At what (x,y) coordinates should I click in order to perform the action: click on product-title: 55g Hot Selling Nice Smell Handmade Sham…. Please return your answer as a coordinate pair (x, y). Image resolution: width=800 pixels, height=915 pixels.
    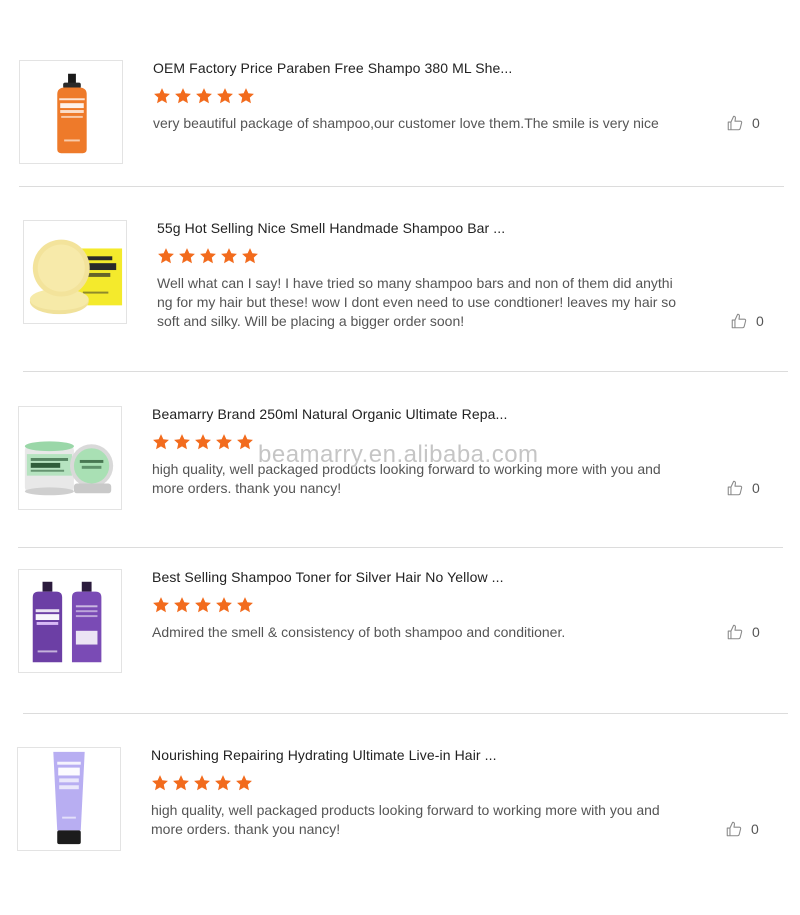
    Looking at the image, I should click on (331, 228).